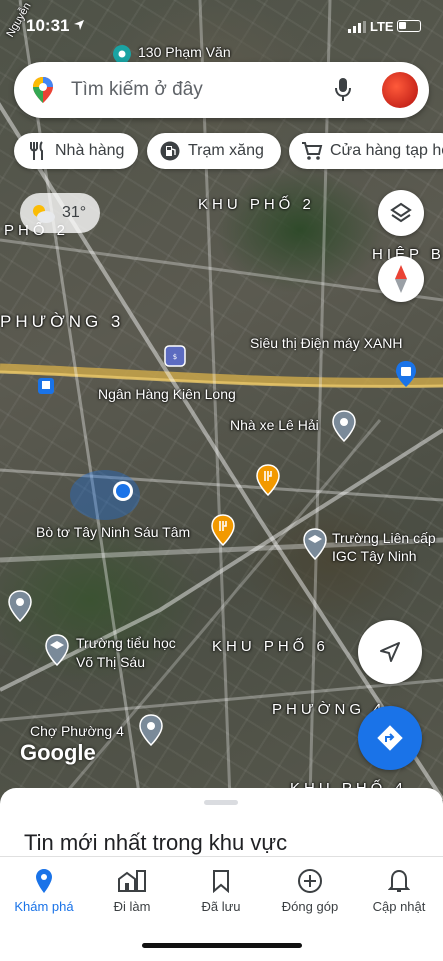 This screenshot has width=443, height=961. I want to click on add-circle-icon, so click(310, 881).